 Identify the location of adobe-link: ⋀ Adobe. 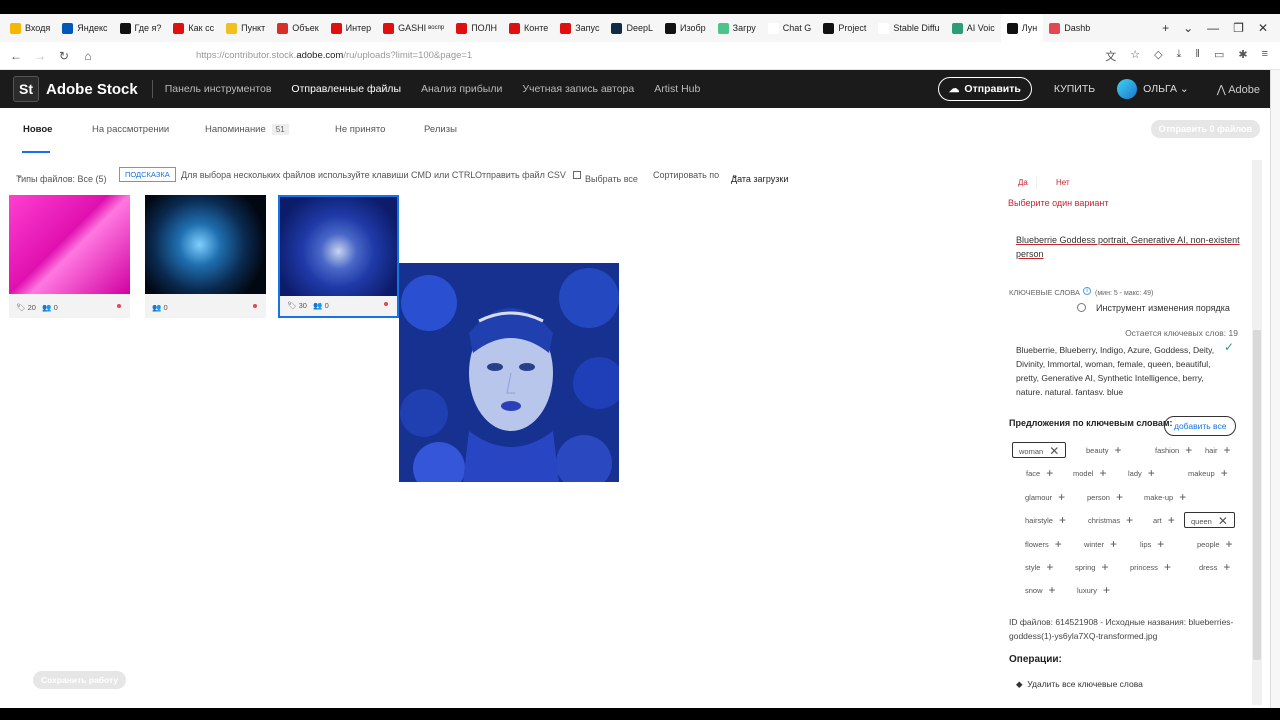
(1238, 89).